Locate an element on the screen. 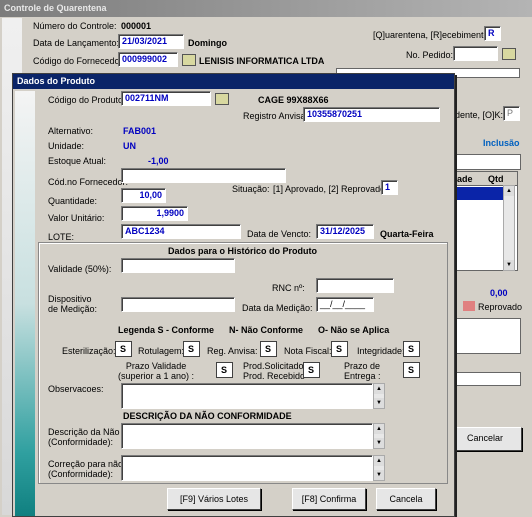 The width and height of the screenshot is (532, 517). rotulagem-check: S is located at coordinates (191, 349).